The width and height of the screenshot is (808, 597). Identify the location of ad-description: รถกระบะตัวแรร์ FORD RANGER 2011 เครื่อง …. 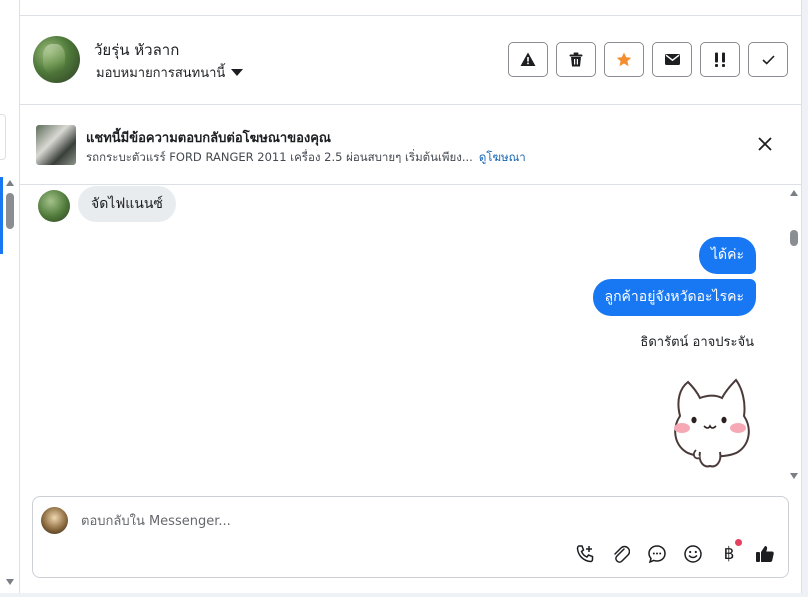
(306, 158).